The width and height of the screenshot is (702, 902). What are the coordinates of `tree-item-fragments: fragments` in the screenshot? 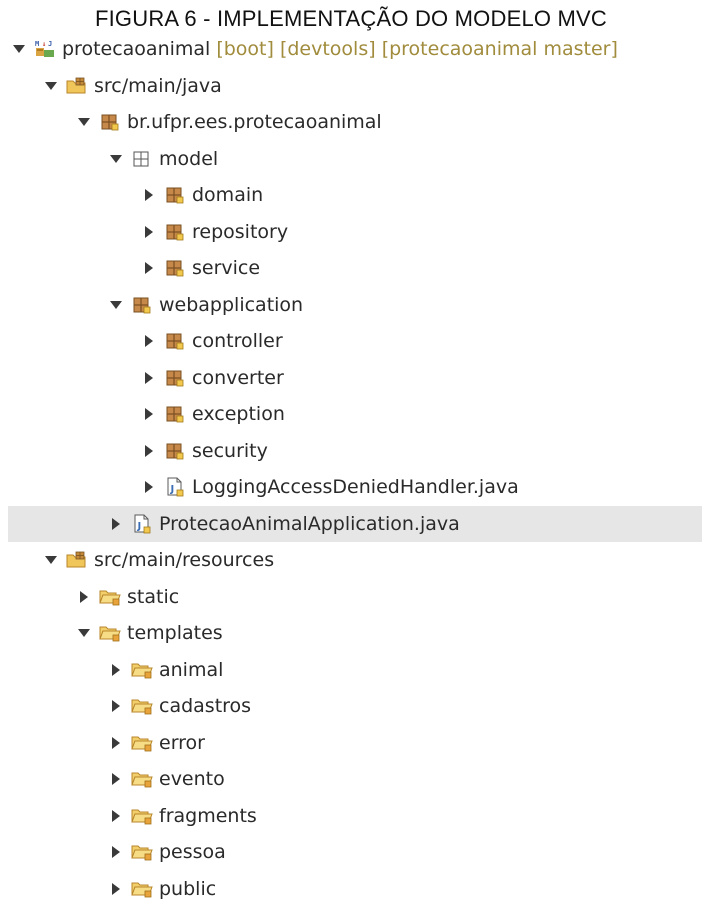 It's located at (351, 816).